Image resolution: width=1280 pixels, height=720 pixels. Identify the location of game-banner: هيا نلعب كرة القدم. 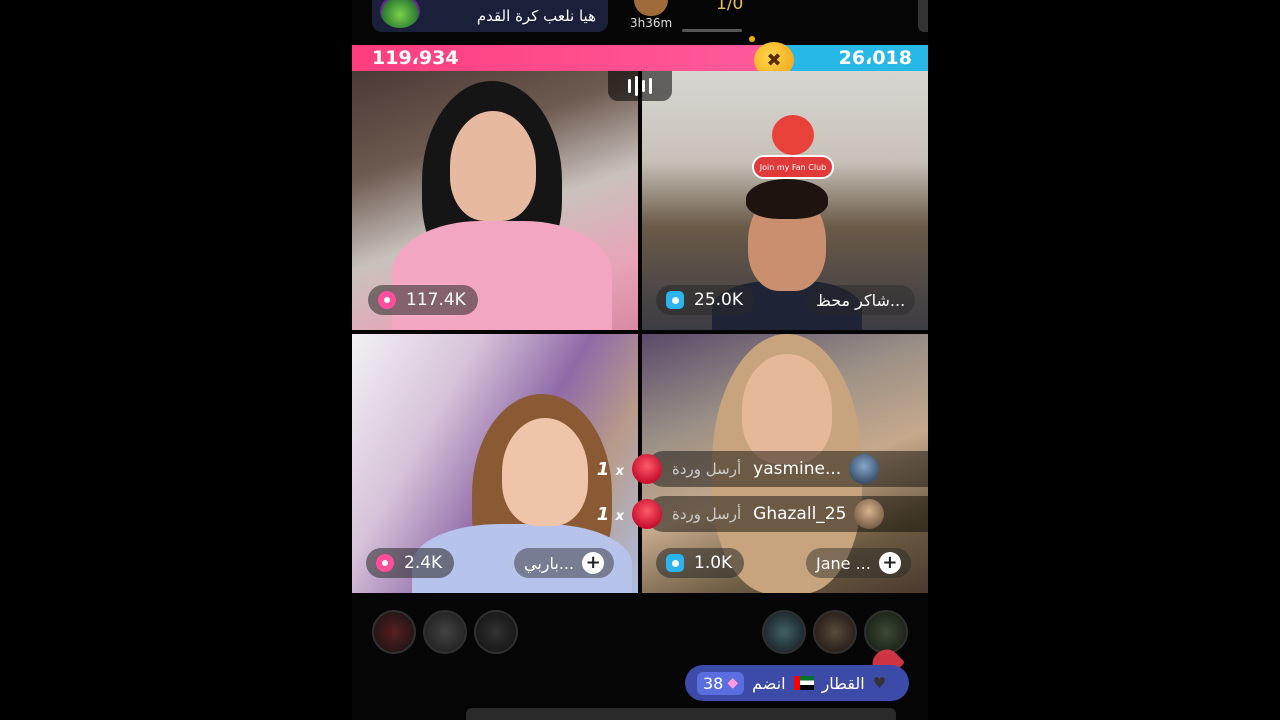
(490, 16).